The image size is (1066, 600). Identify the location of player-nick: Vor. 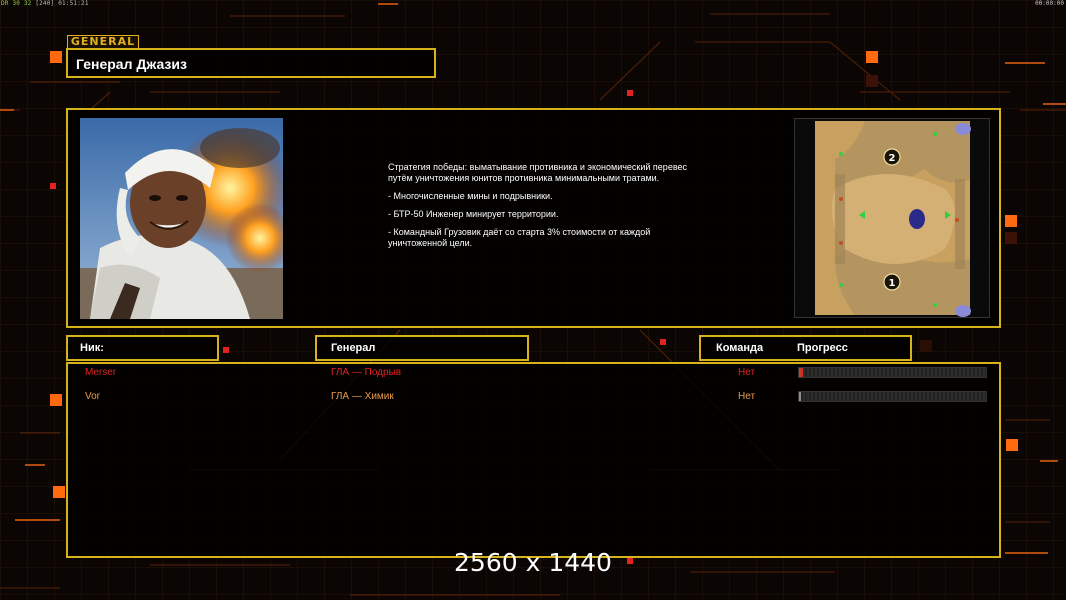
(93, 396).